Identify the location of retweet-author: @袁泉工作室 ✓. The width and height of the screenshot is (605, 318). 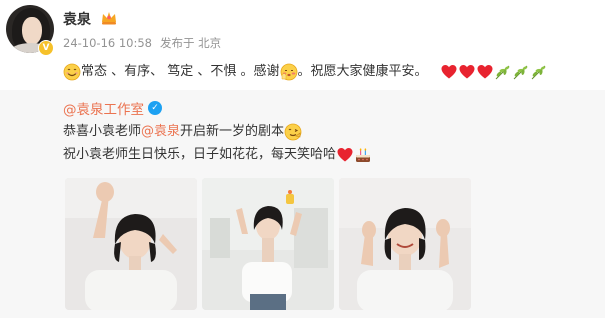
(112, 108).